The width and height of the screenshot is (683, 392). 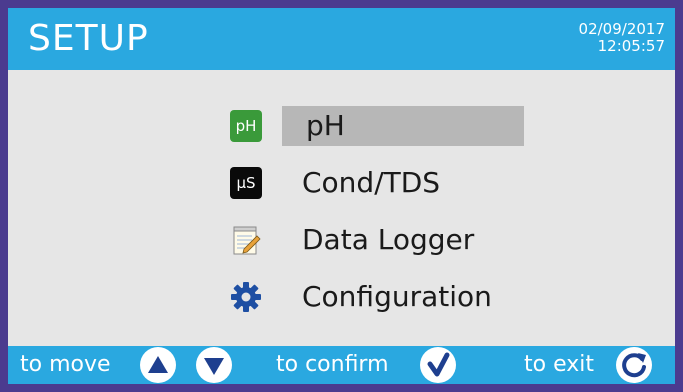 I want to click on refresh-icon, so click(x=634, y=365).